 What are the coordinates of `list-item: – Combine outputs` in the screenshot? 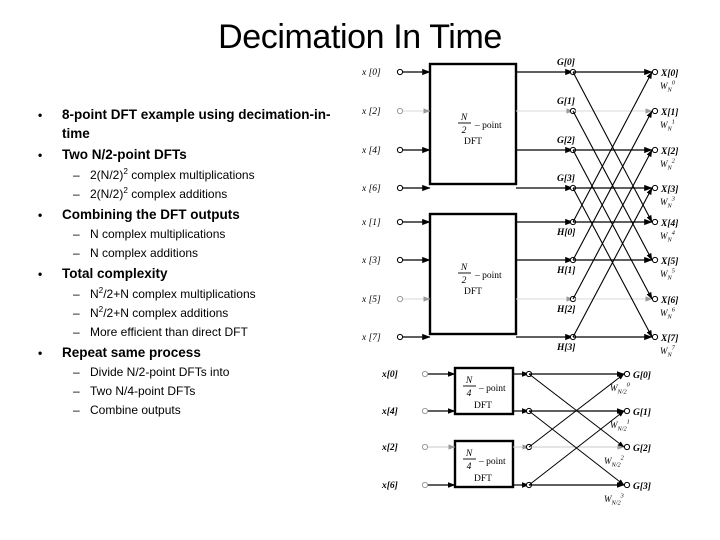 It's located at (190, 410).